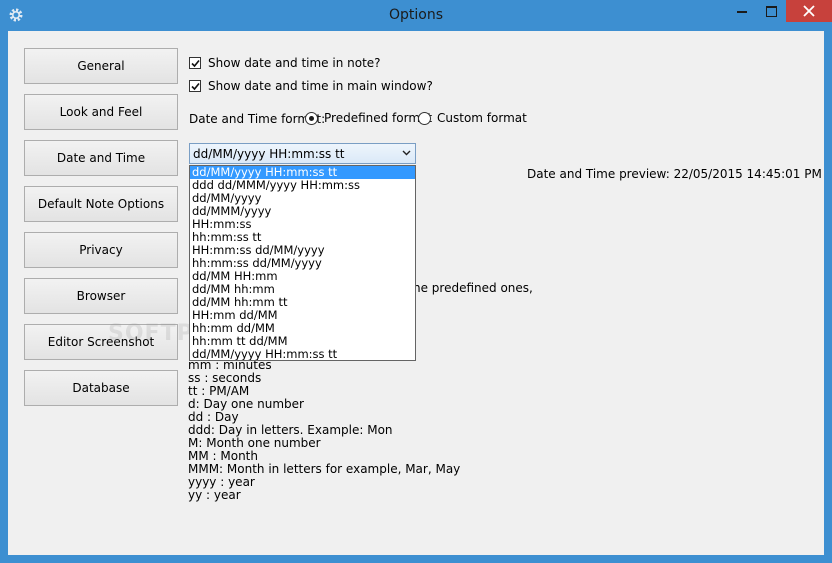 This screenshot has width=832, height=563. What do you see at coordinates (213, 417) in the screenshot?
I see `legend-item: dd : Day` at bounding box center [213, 417].